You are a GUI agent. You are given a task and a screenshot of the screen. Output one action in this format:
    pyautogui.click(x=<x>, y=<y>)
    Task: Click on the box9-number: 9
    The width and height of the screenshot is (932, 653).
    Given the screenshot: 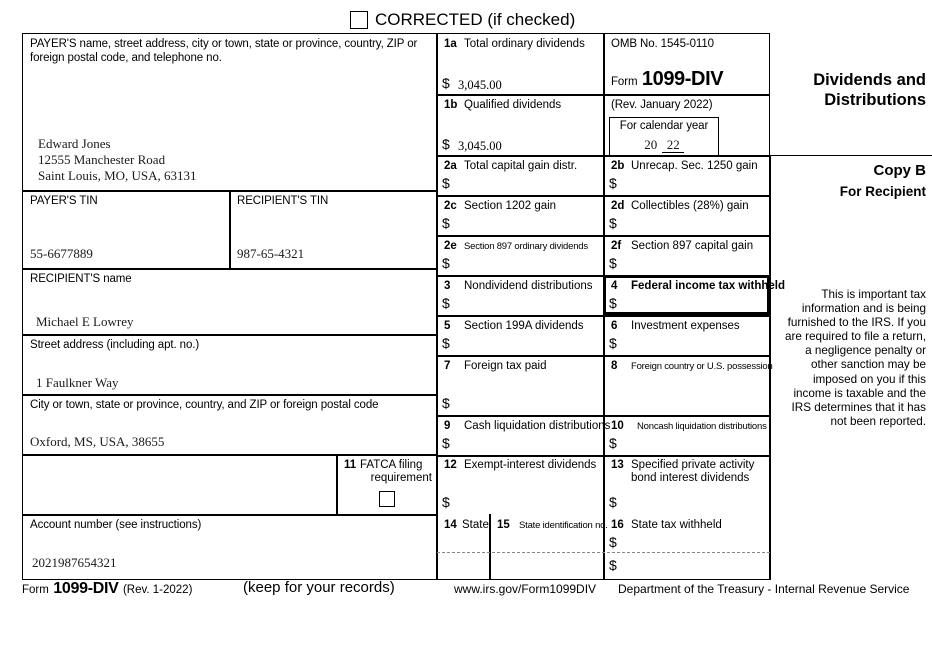 What is the action you would take?
    pyautogui.click(x=447, y=426)
    